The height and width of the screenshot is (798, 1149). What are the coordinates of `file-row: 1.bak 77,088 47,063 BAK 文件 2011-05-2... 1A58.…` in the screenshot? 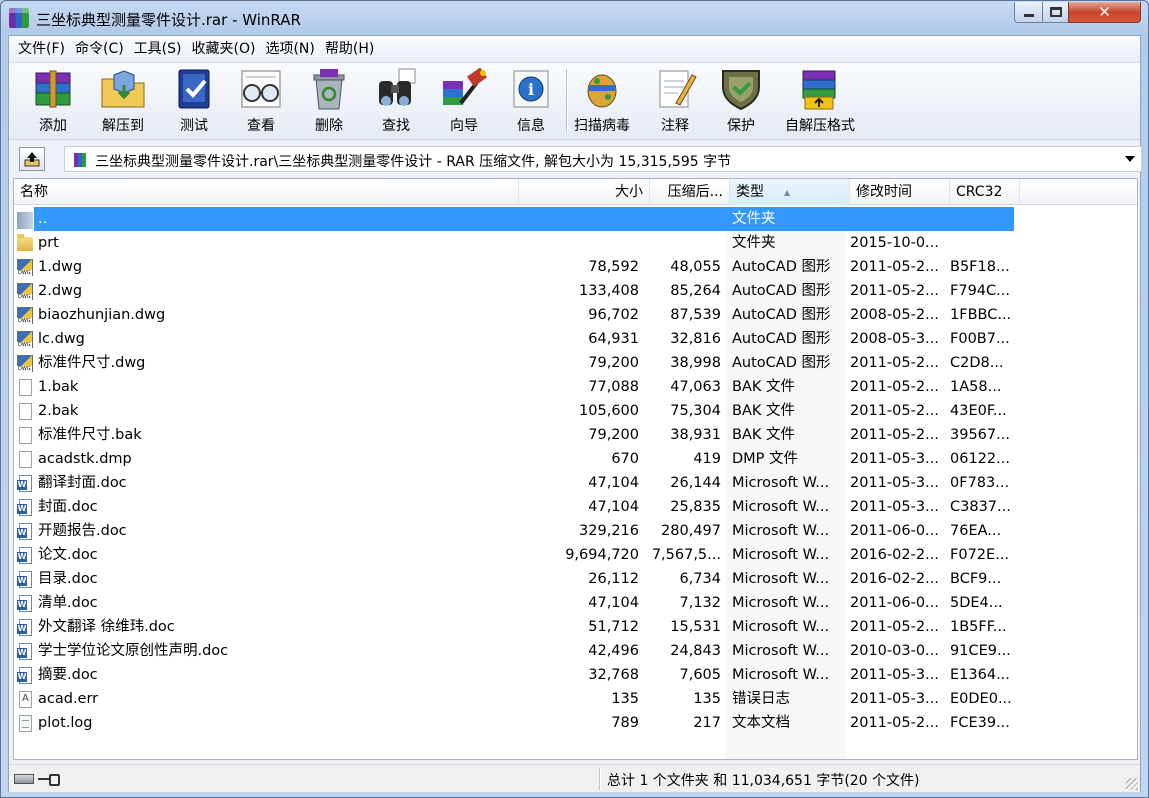 It's located at (575, 387).